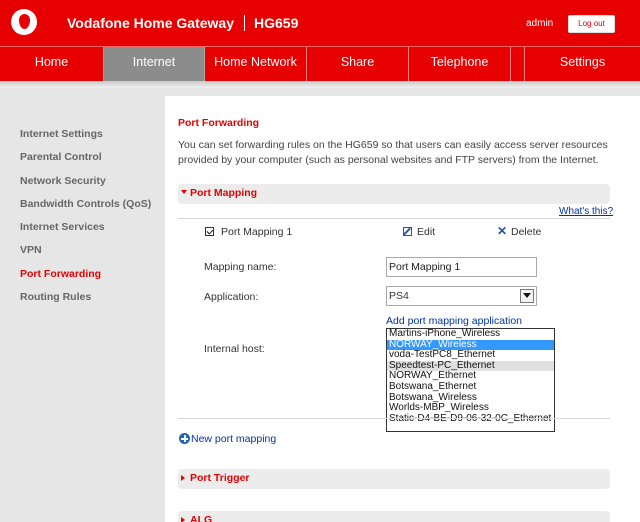 This screenshot has height=522, width=640. Describe the element at coordinates (55, 297) in the screenshot. I see `sidebar-item-routing-rules: Routing Rules` at that location.